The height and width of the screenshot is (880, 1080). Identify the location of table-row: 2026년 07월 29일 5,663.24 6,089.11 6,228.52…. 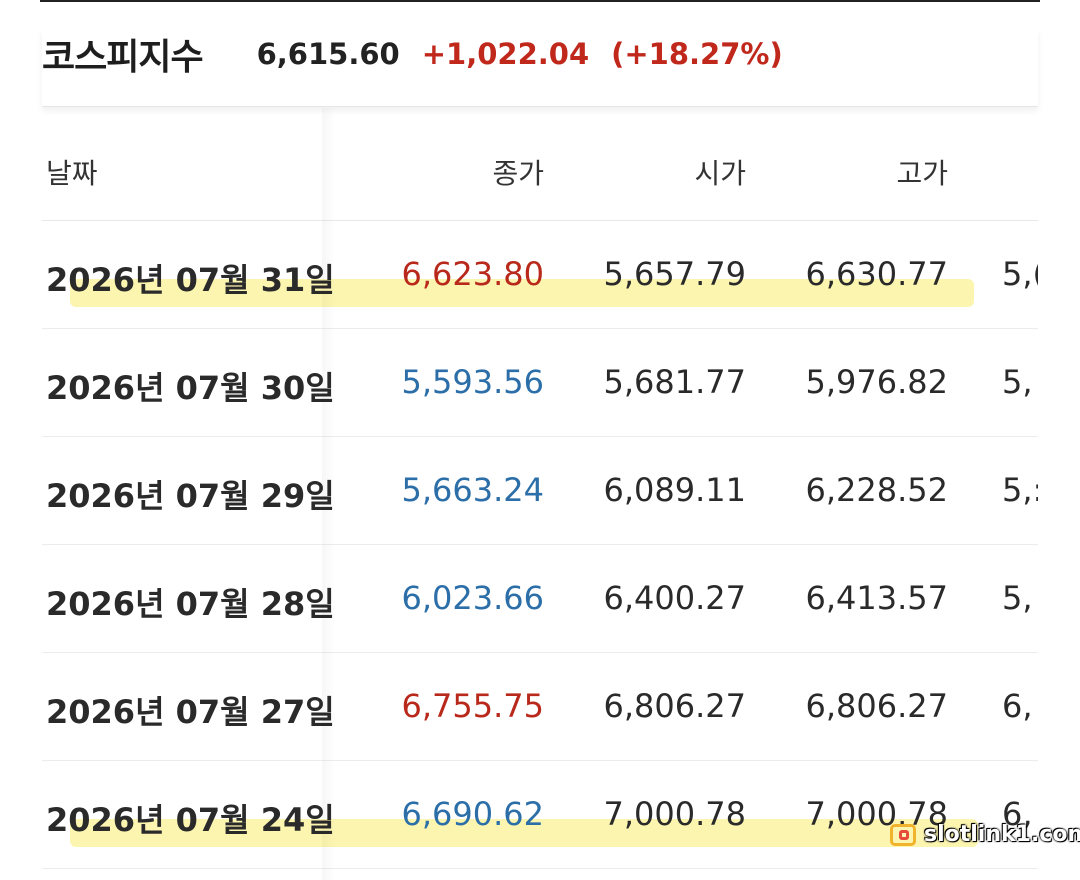
(540, 491).